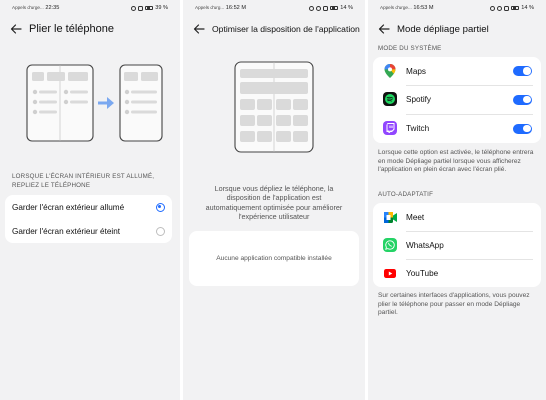 The height and width of the screenshot is (400, 546). Describe the element at coordinates (422, 273) in the screenshot. I see `app-name: YouTube` at that location.